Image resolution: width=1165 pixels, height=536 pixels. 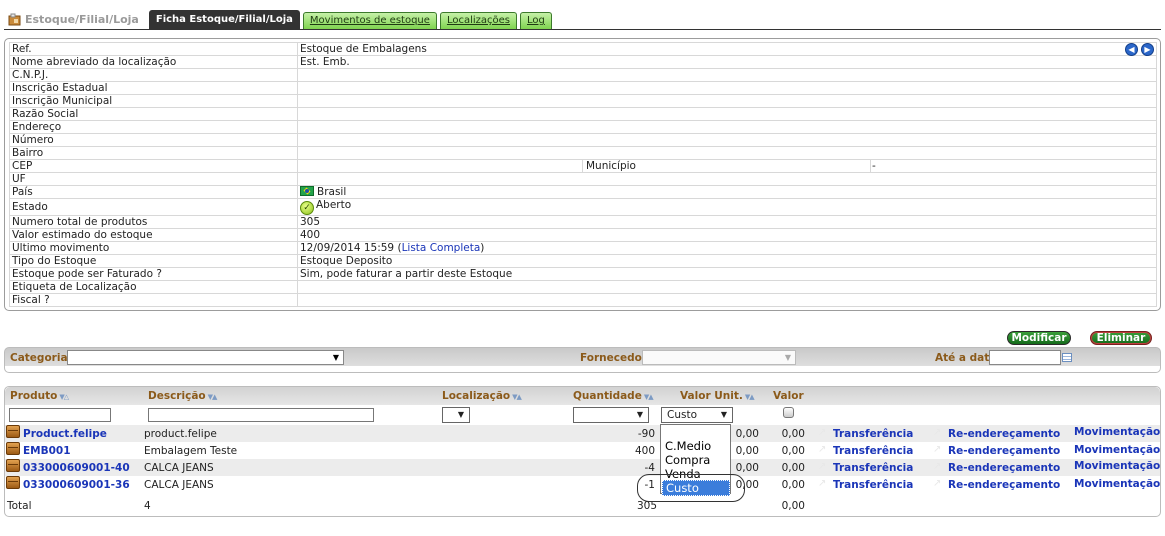 What do you see at coordinates (183, 396) in the screenshot?
I see `col-descricao: Descrição ▼▲` at bounding box center [183, 396].